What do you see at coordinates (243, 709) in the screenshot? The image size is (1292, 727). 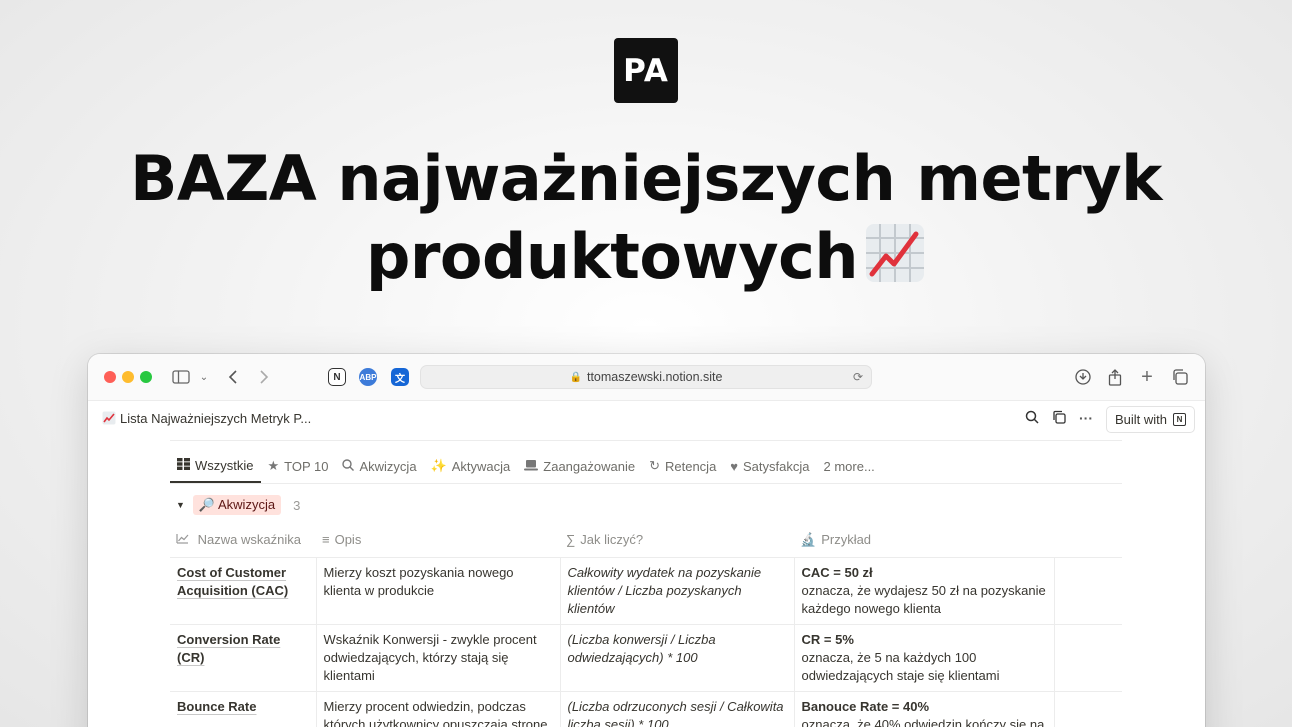 I see `metric-name: Bounce Rate` at bounding box center [243, 709].